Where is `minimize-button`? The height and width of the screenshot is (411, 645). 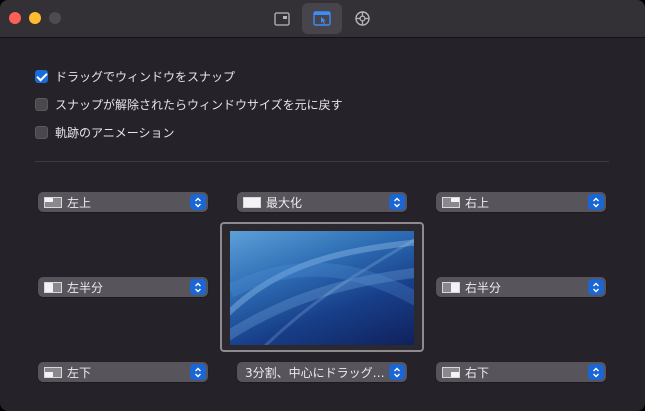
minimize-button is located at coordinates (35, 18).